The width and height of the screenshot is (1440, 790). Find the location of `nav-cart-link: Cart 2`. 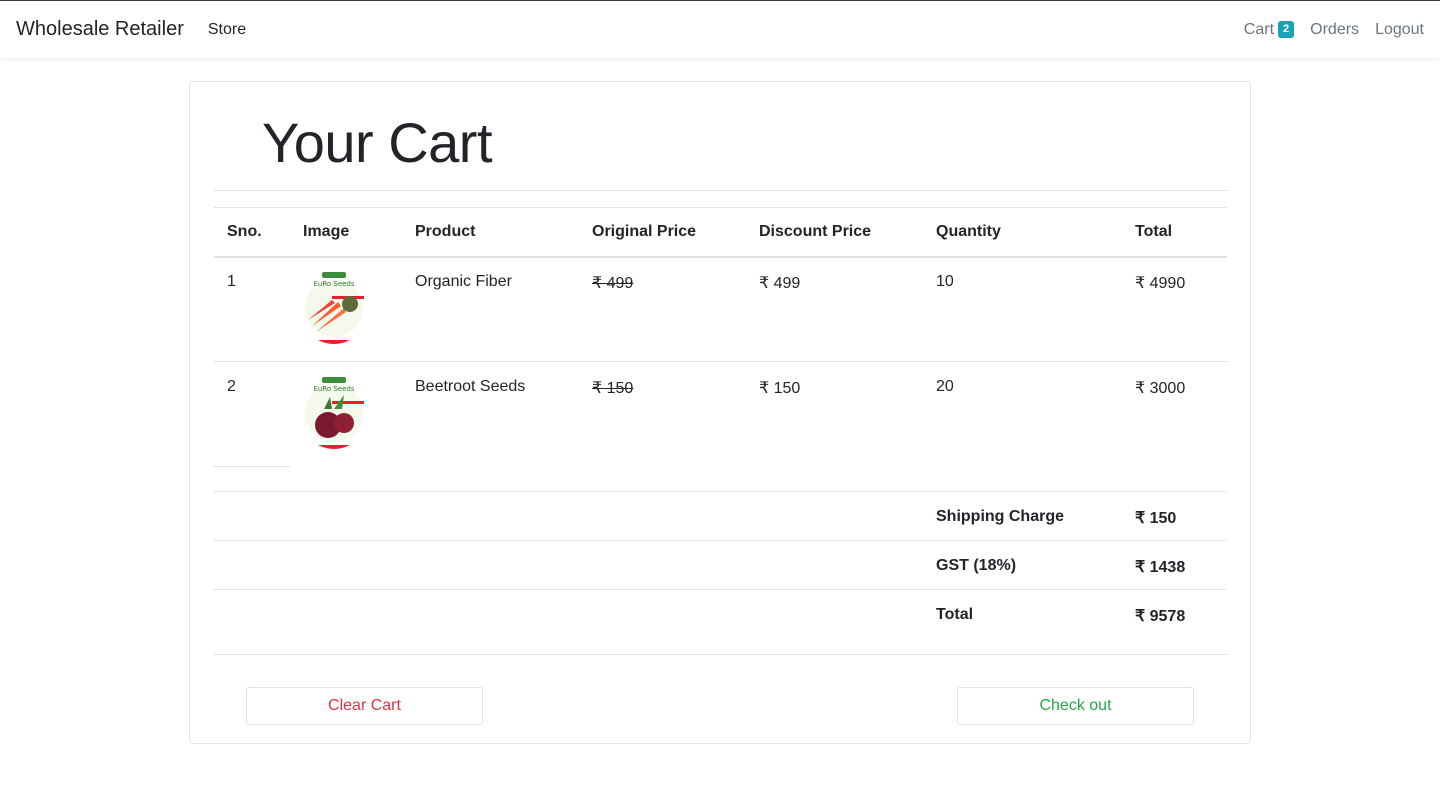

nav-cart-link: Cart 2 is located at coordinates (1269, 29).